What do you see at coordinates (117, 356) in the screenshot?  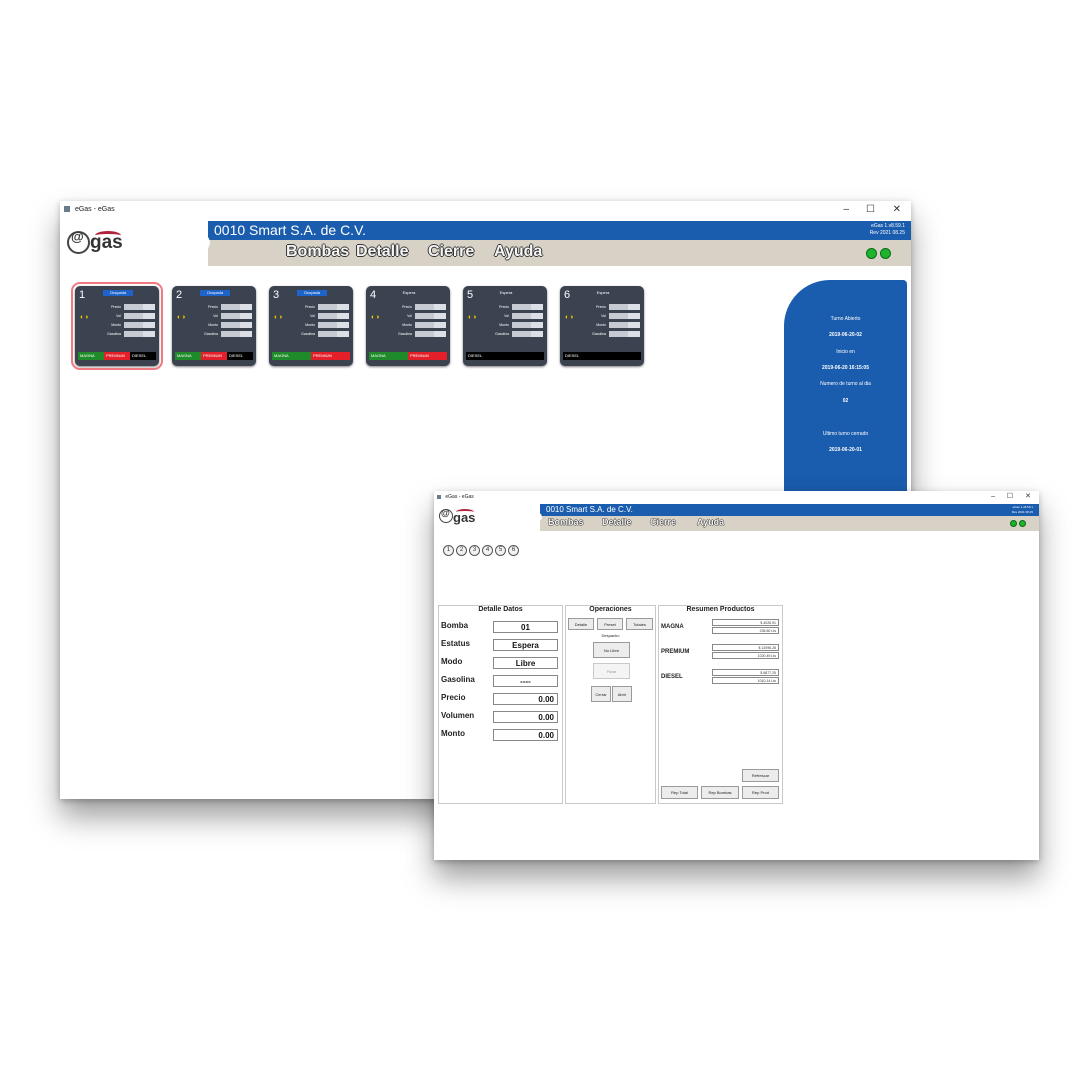 I see `product-premium: PREMIUM` at bounding box center [117, 356].